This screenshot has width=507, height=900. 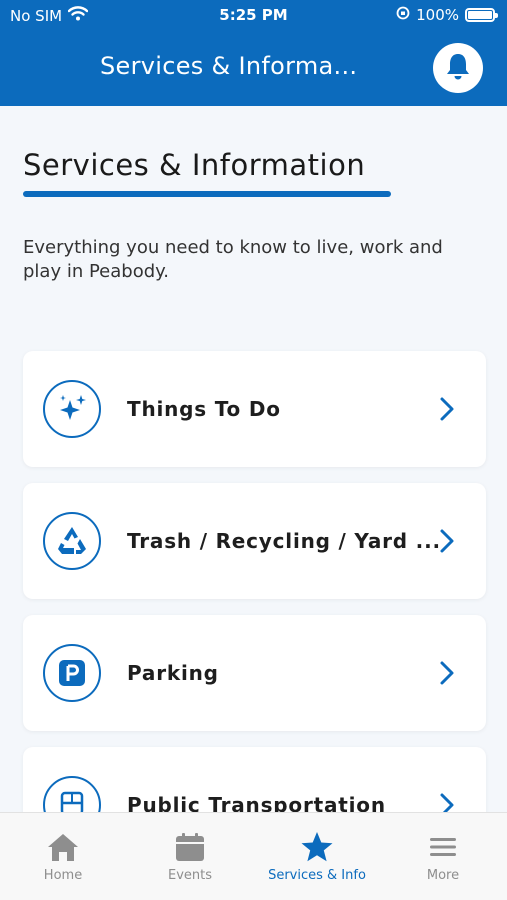 I want to click on star-icon, so click(x=317, y=848).